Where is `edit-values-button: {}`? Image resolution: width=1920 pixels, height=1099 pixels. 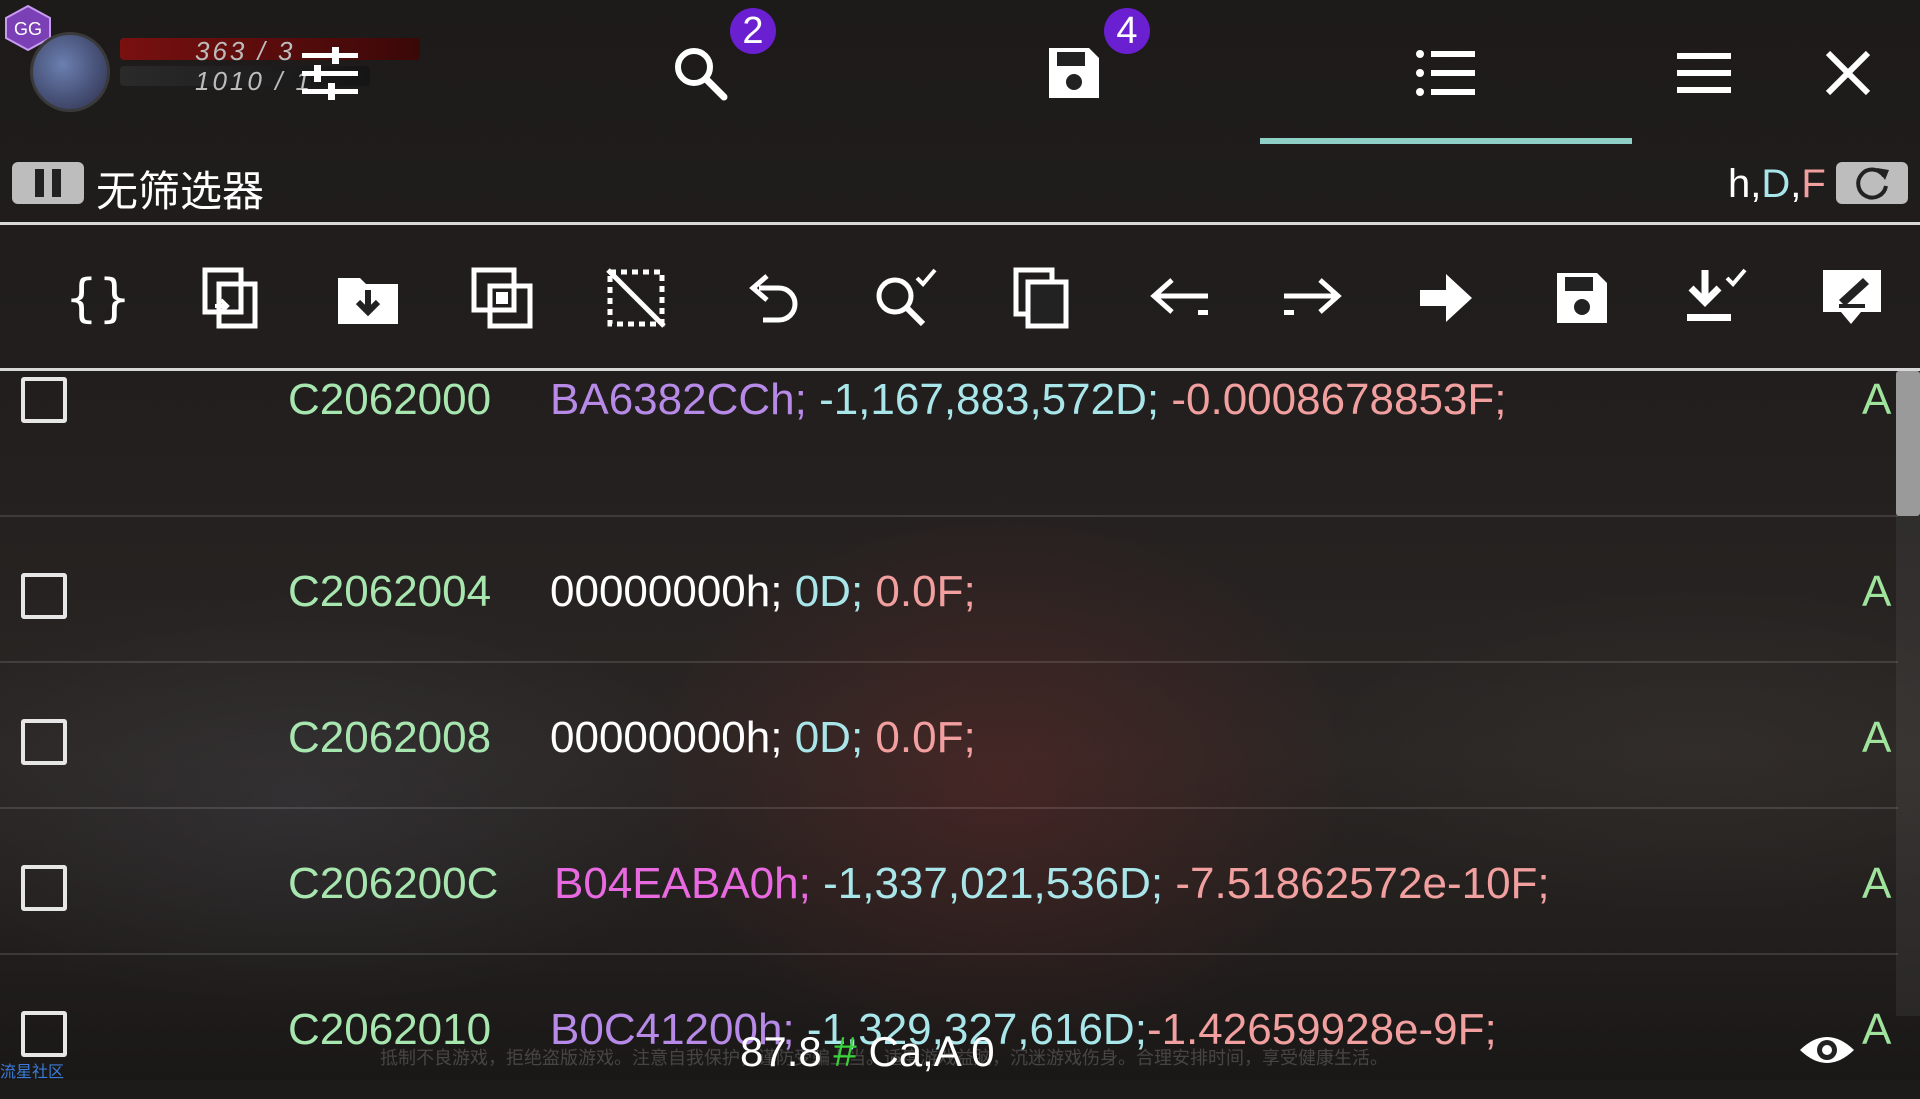 edit-values-button: {} is located at coordinates (98, 298).